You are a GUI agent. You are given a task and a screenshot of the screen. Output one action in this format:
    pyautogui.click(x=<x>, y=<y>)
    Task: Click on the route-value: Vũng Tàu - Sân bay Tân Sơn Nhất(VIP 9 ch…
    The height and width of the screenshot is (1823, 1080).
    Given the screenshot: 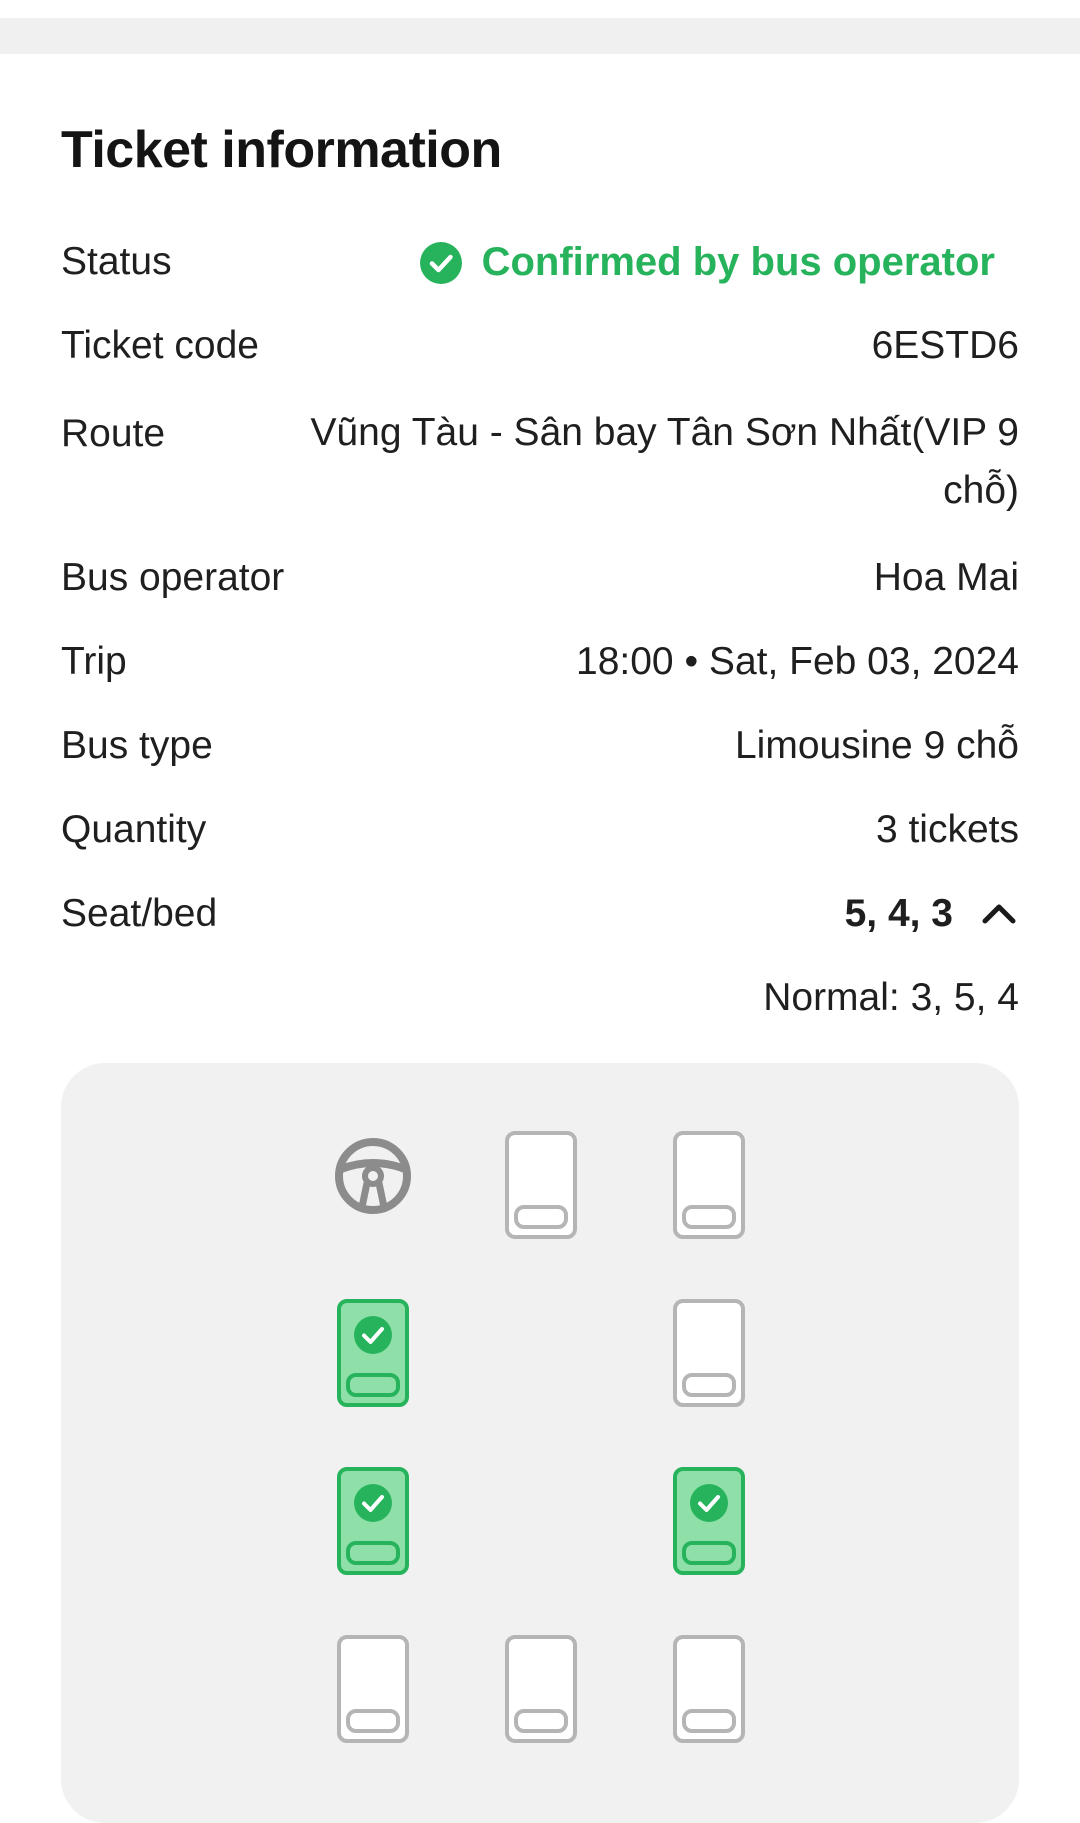 What is the action you would take?
    pyautogui.click(x=664, y=461)
    